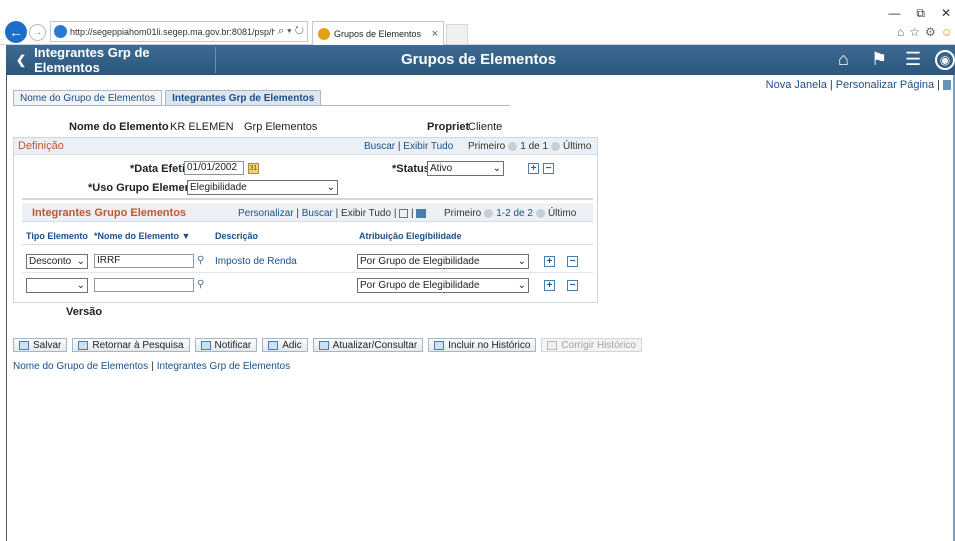 The height and width of the screenshot is (541, 955). What do you see at coordinates (223, 366) in the screenshot?
I see `bottom-link-integrantes: Integrantes Grp de Elementos` at bounding box center [223, 366].